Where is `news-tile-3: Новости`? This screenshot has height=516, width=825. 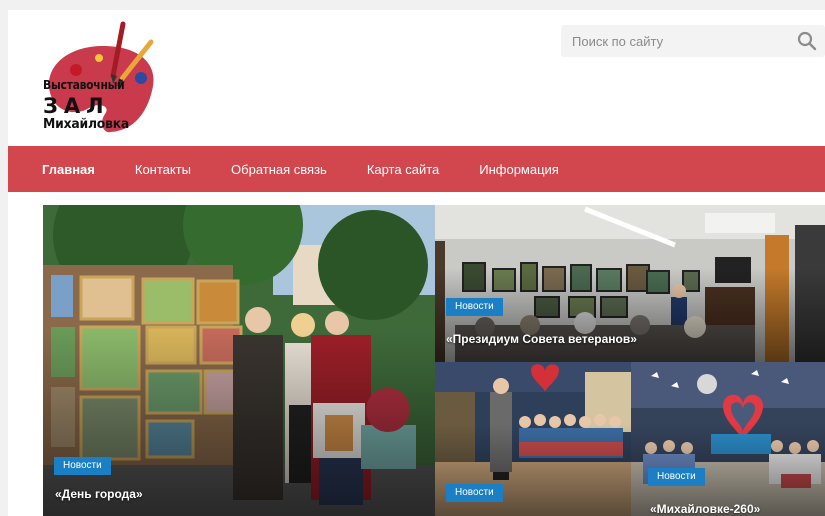 news-tile-3: Новости is located at coordinates (533, 439).